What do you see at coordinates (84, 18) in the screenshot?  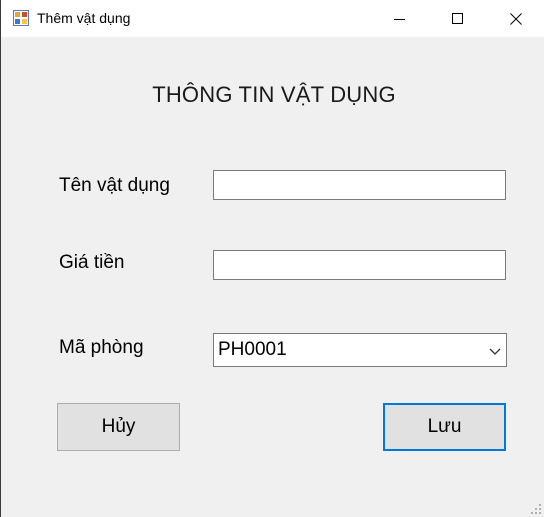 I see `window-title: Thêm vật dụng` at bounding box center [84, 18].